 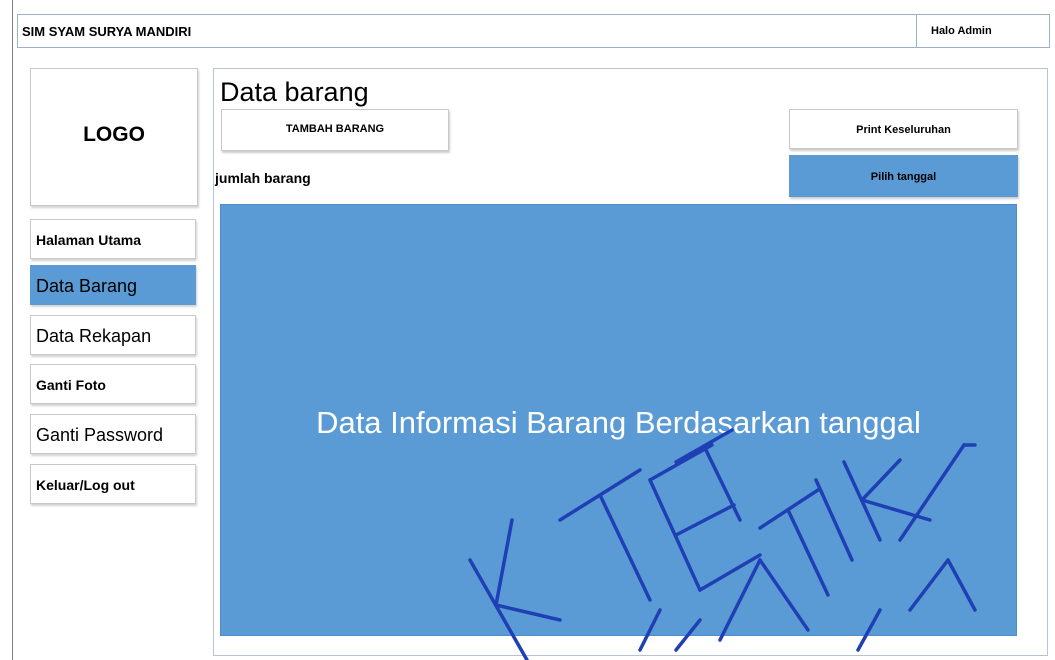 I want to click on sidebar-item-label: Data Barang, so click(x=87, y=286).